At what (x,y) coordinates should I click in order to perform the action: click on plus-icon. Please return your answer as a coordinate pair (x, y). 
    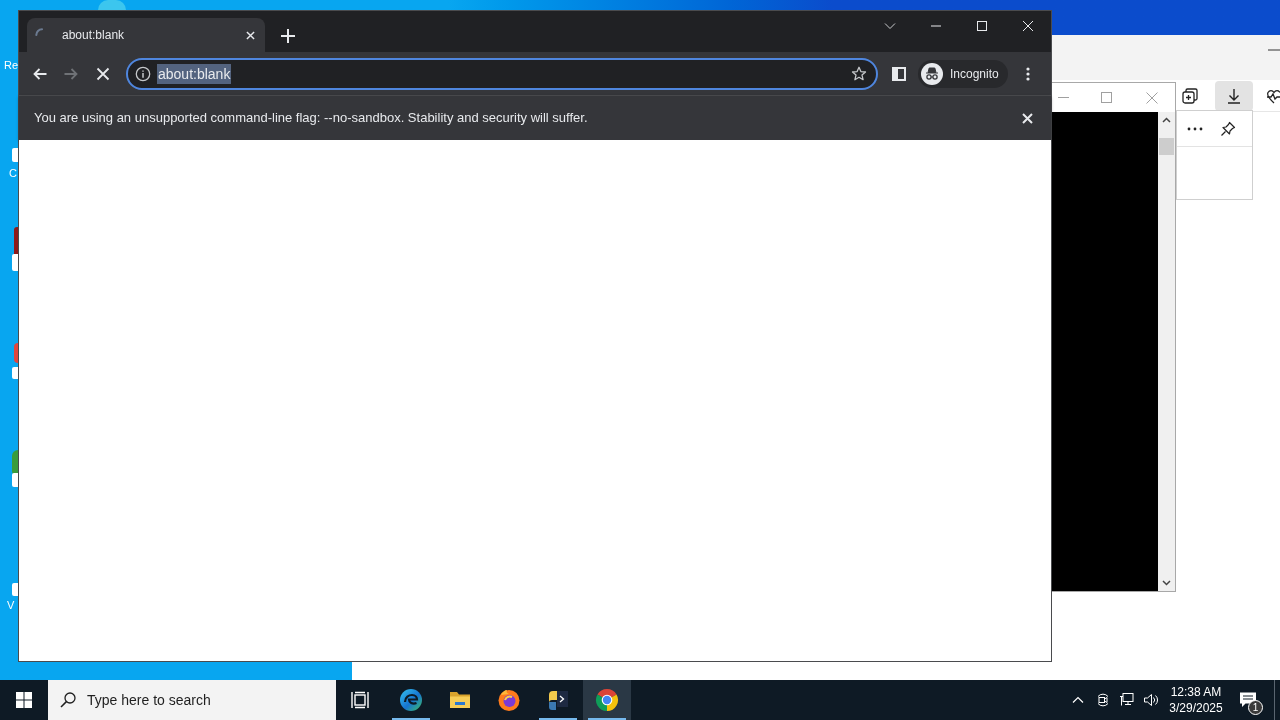
    Looking at the image, I should click on (288, 36).